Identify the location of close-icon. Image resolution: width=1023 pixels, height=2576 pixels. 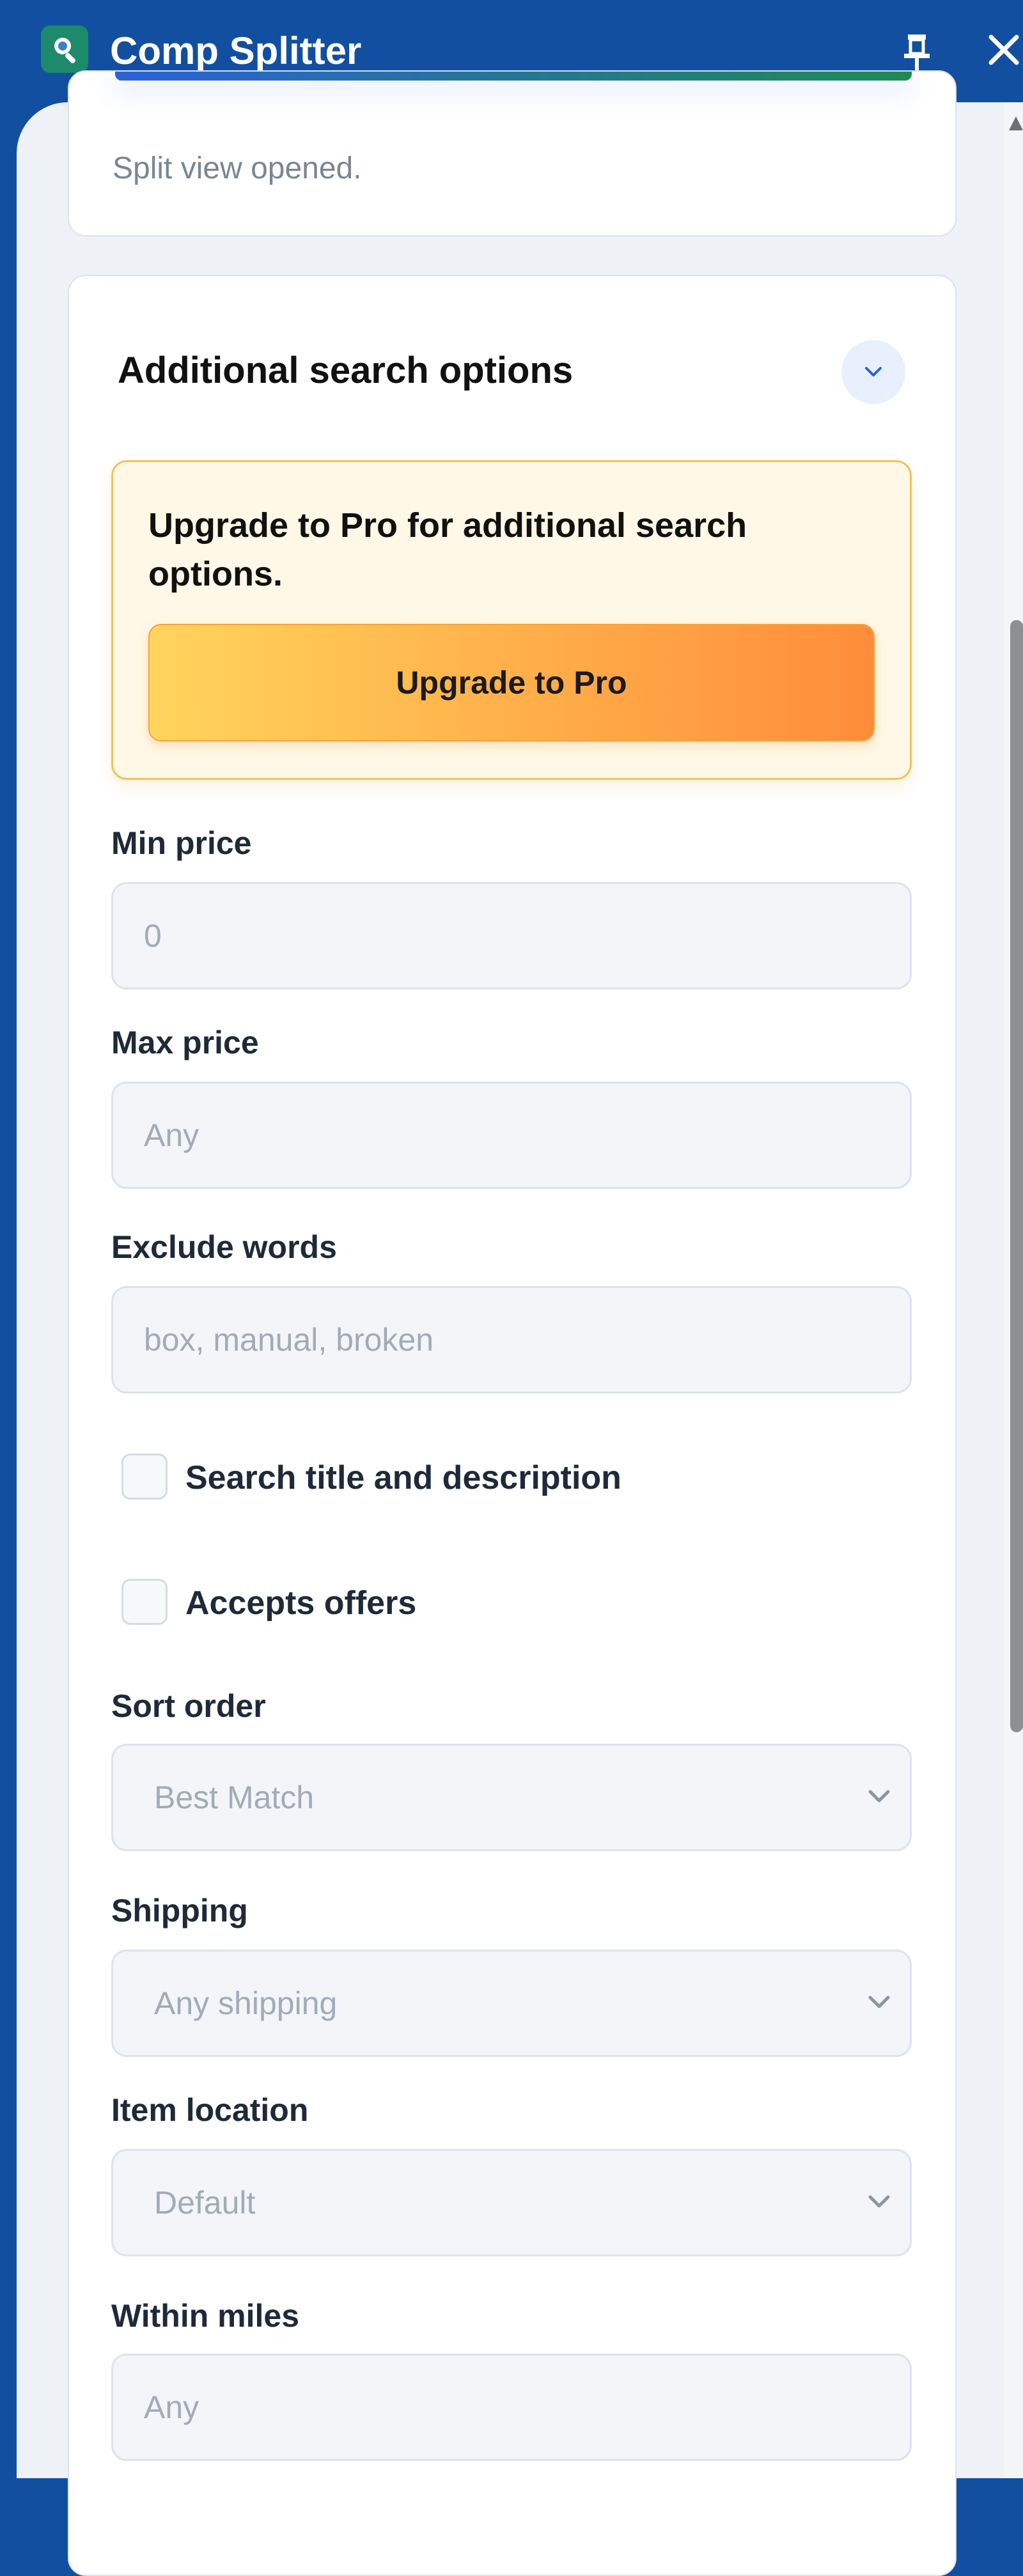
(1004, 49).